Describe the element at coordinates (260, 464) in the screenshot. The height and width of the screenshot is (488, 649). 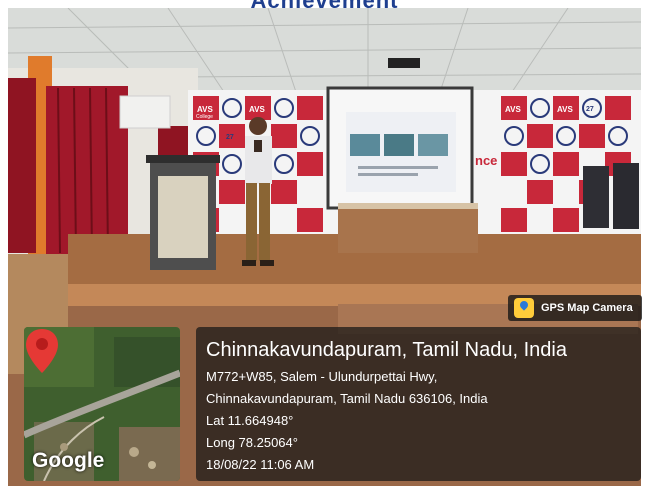
I see `timestamp: 18/08/22 11:06 AM` at that location.